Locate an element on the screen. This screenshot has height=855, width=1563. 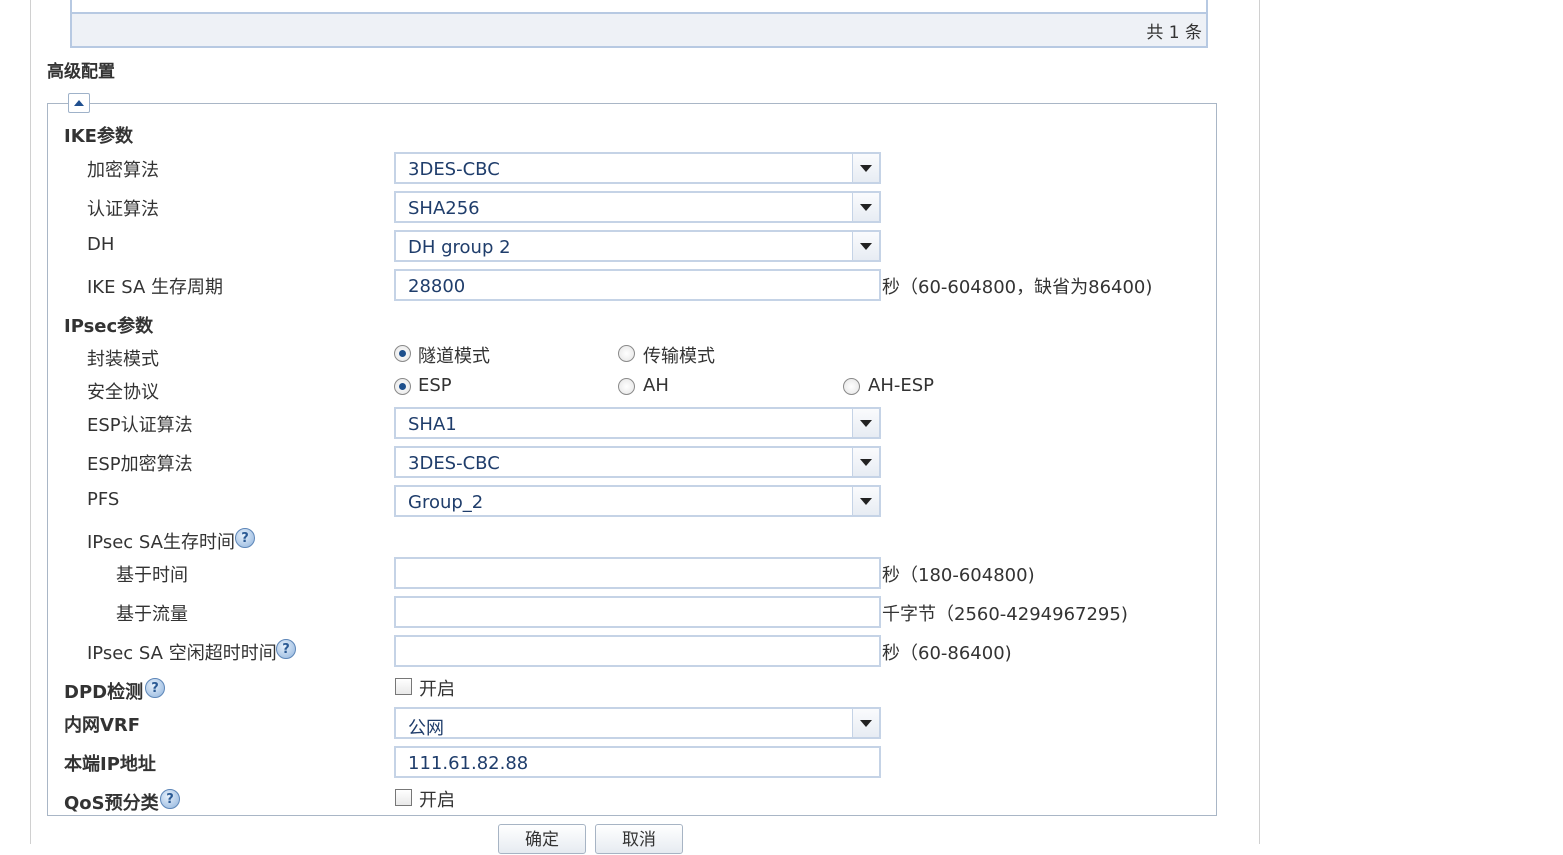
collapse-up-icon is located at coordinates (79, 103).